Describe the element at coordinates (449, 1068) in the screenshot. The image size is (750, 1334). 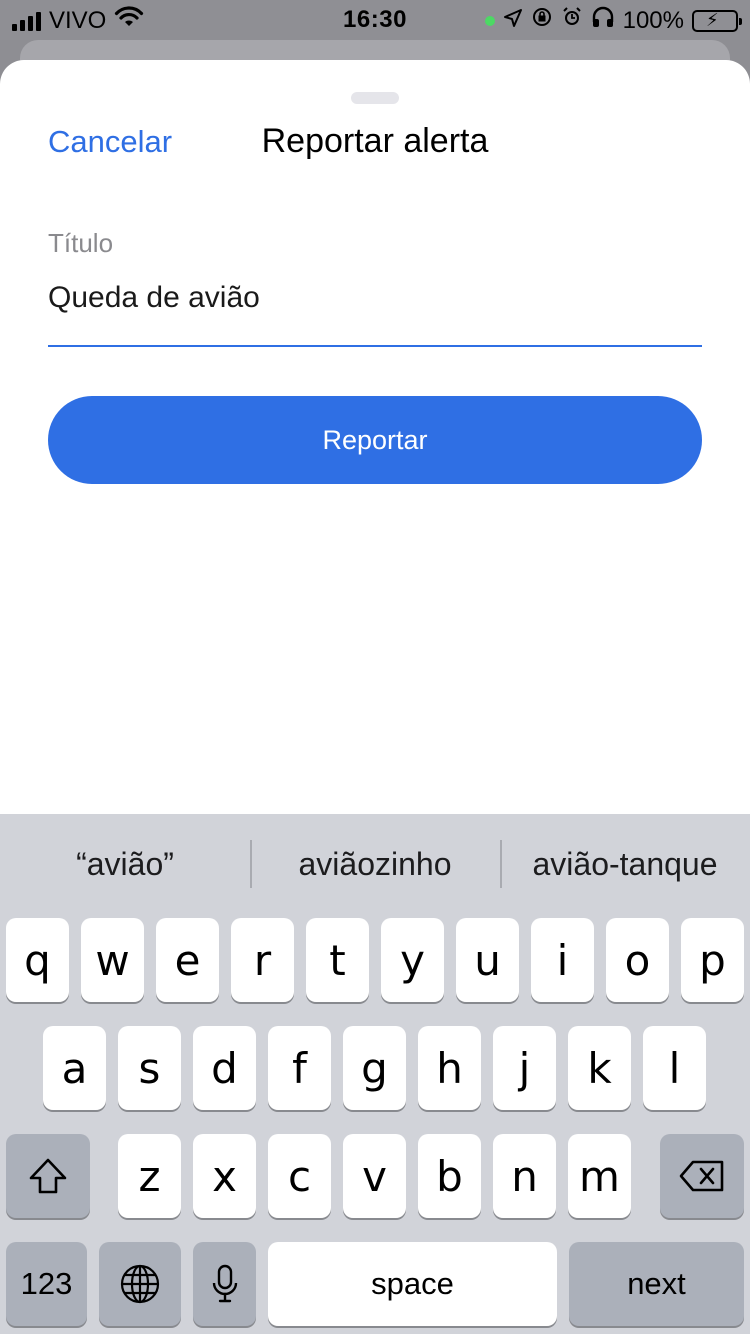
I see `key-h: h` at that location.